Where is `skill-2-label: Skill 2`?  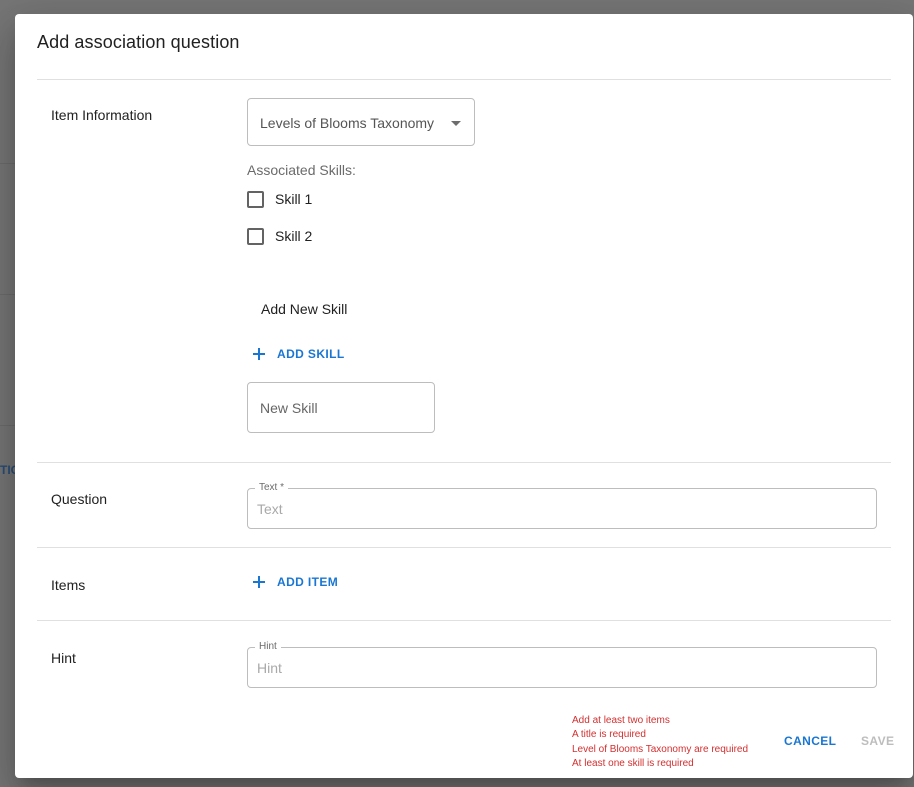 skill-2-label: Skill 2 is located at coordinates (294, 236).